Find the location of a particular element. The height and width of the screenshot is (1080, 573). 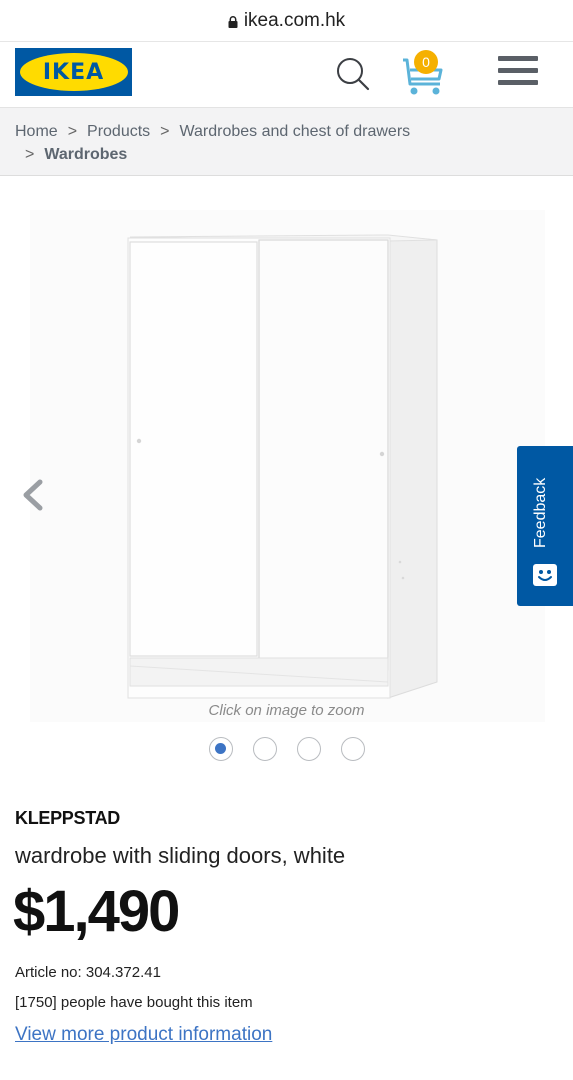

ikea-logo: IKEA is located at coordinates (73, 72).